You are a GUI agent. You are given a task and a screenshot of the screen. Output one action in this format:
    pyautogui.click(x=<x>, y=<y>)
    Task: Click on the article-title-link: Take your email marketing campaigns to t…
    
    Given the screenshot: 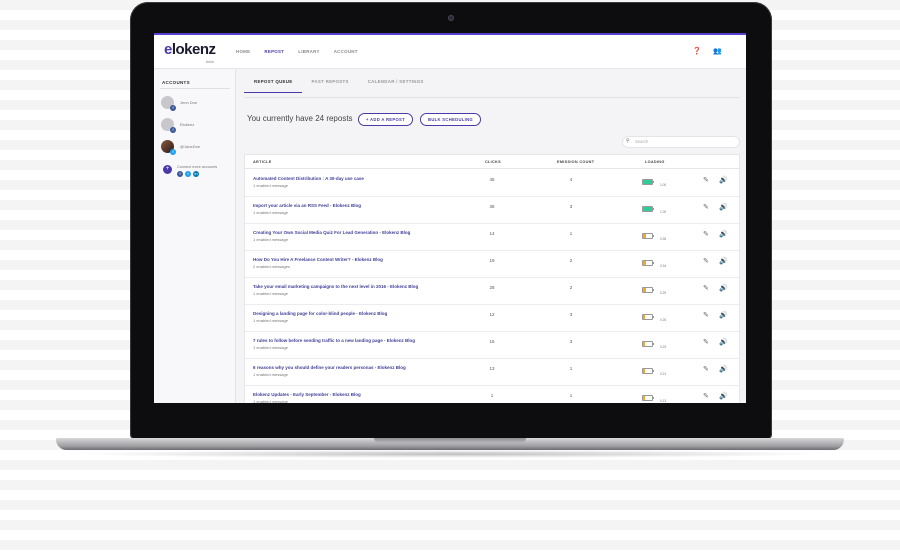 What is the action you would take?
    pyautogui.click(x=335, y=286)
    